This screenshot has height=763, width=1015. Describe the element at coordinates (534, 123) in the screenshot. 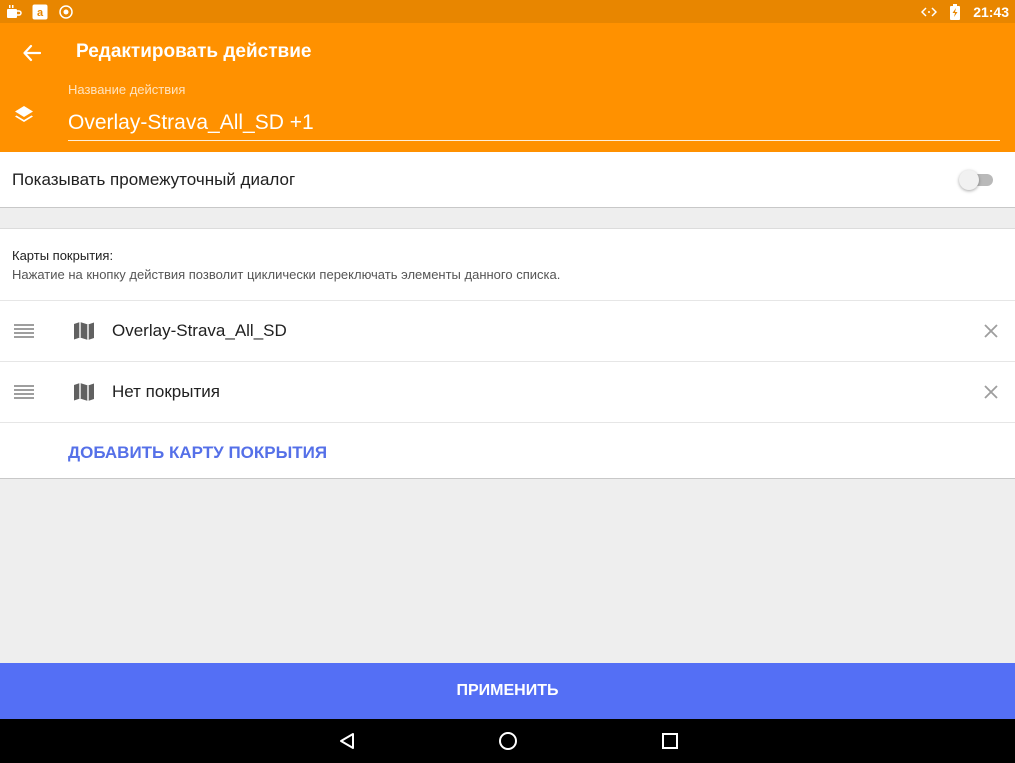

I see `action-name-input` at that location.